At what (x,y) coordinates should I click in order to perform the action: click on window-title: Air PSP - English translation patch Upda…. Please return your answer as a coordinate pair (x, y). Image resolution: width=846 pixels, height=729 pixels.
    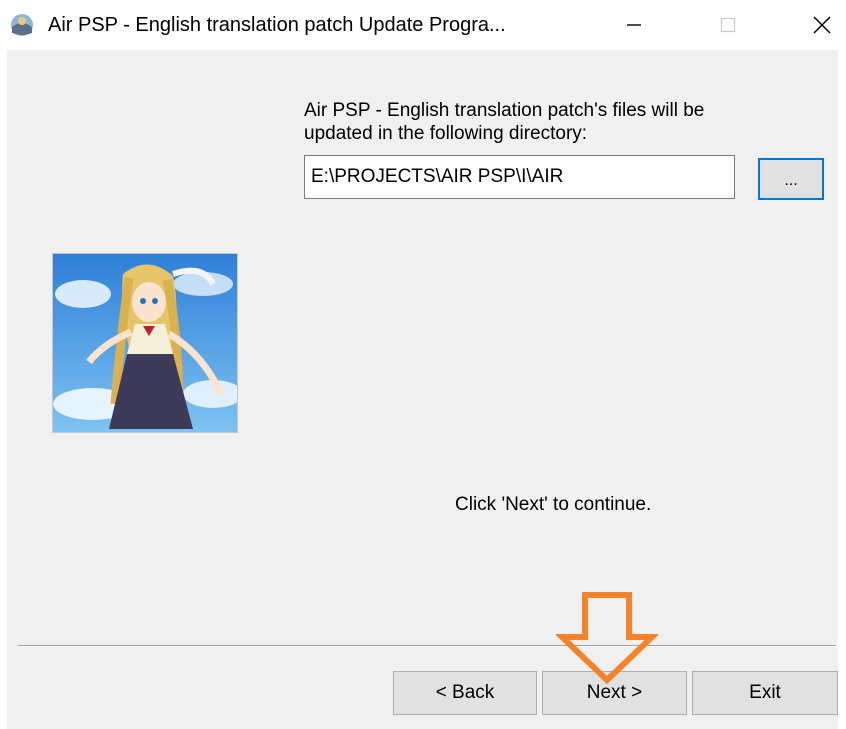
    Looking at the image, I should click on (277, 25).